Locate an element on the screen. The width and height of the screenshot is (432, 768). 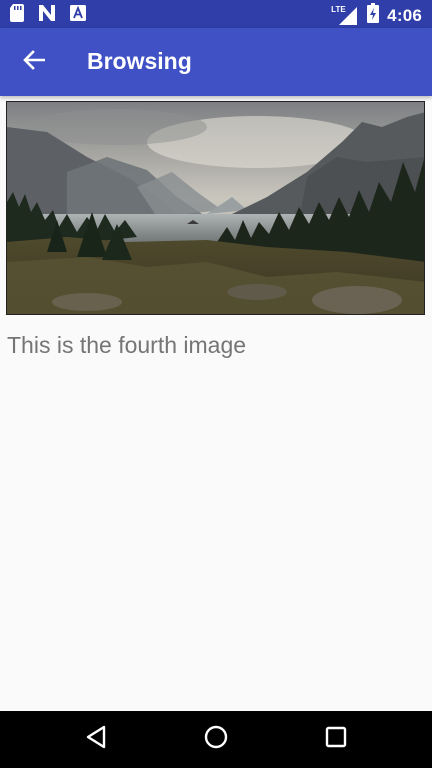
sd-card-icon is located at coordinates (17, 15).